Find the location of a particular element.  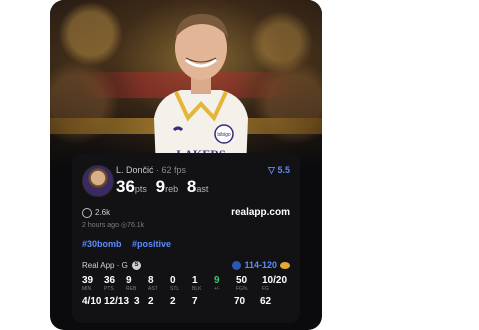

box-blk: 1 BLK is located at coordinates (197, 283).